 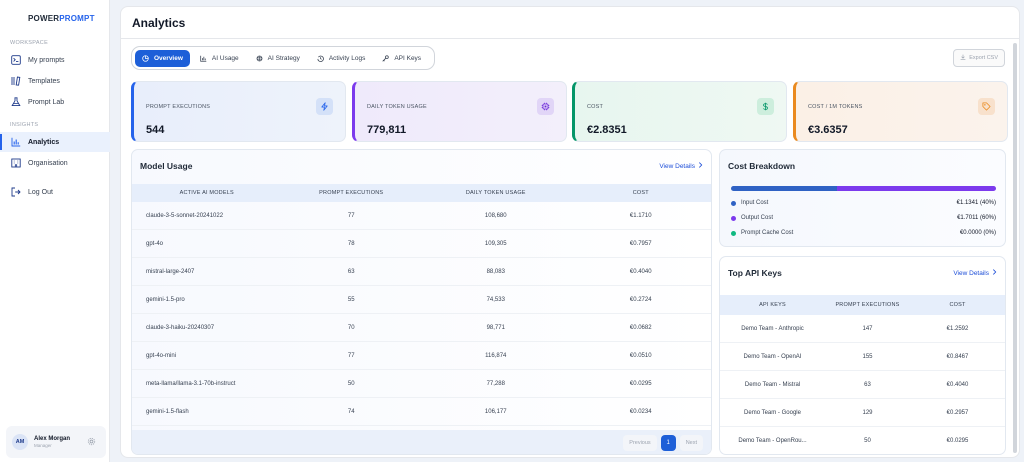 What do you see at coordinates (324, 106) in the screenshot?
I see `bolt-icon` at bounding box center [324, 106].